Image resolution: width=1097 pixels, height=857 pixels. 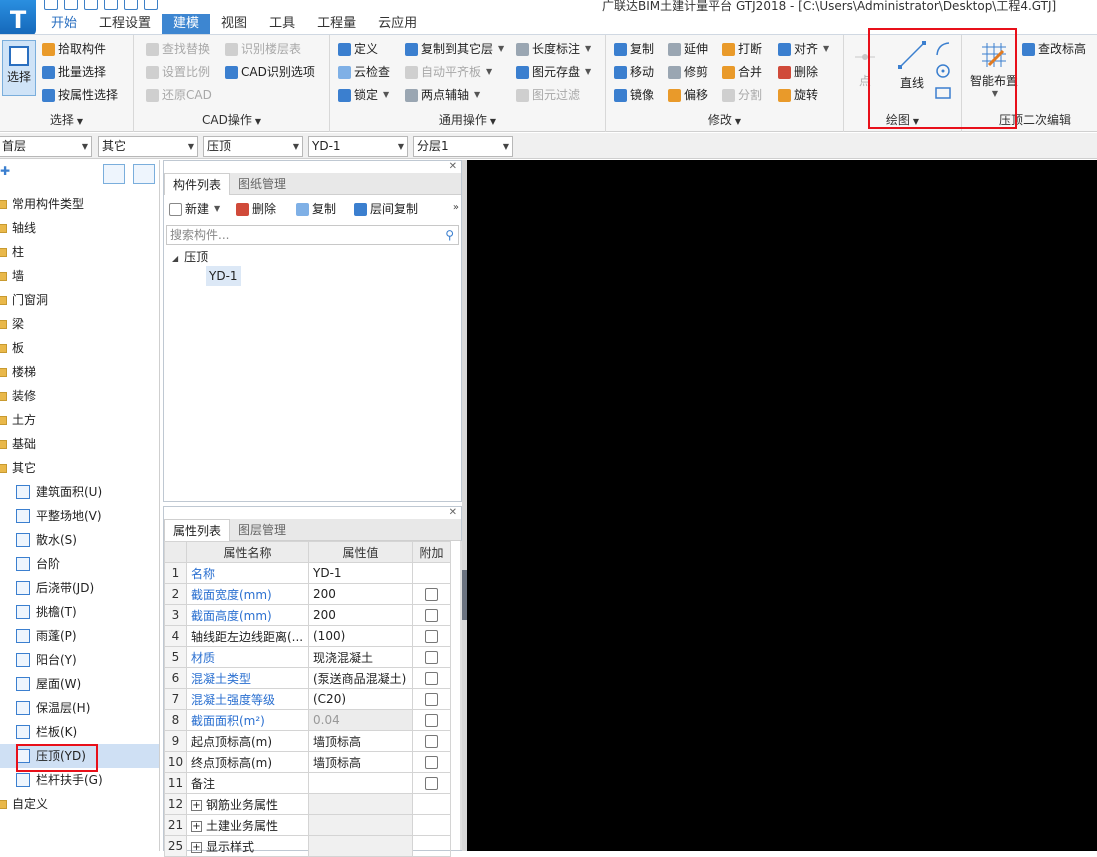 I want to click on nav-folder: 柱, so click(x=79, y=252).